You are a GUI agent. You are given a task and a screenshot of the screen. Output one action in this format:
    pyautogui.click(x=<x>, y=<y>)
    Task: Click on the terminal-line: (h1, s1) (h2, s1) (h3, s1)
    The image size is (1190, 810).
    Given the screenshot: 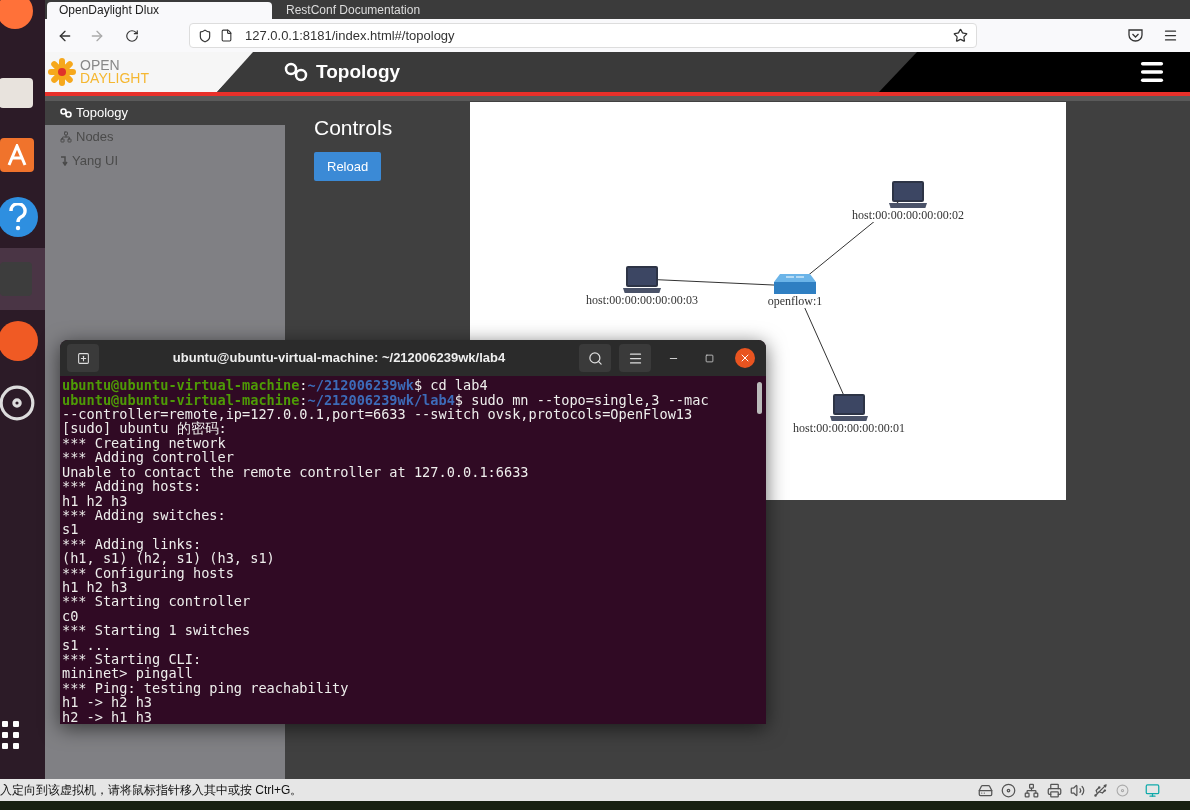 What is the action you would take?
    pyautogui.click(x=169, y=558)
    